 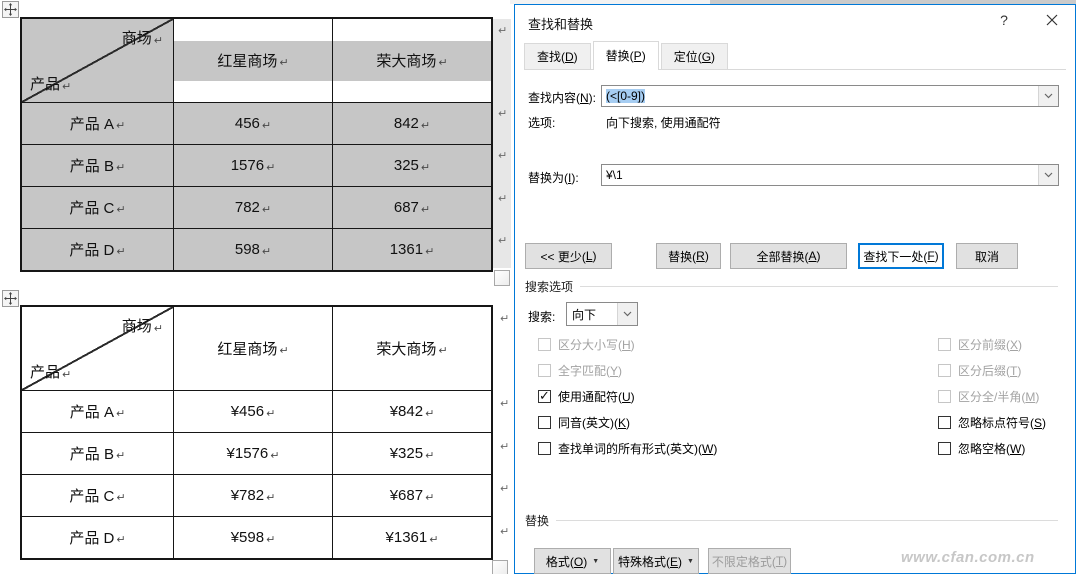 I want to click on corner-label-market: 商场, so click(x=142, y=37).